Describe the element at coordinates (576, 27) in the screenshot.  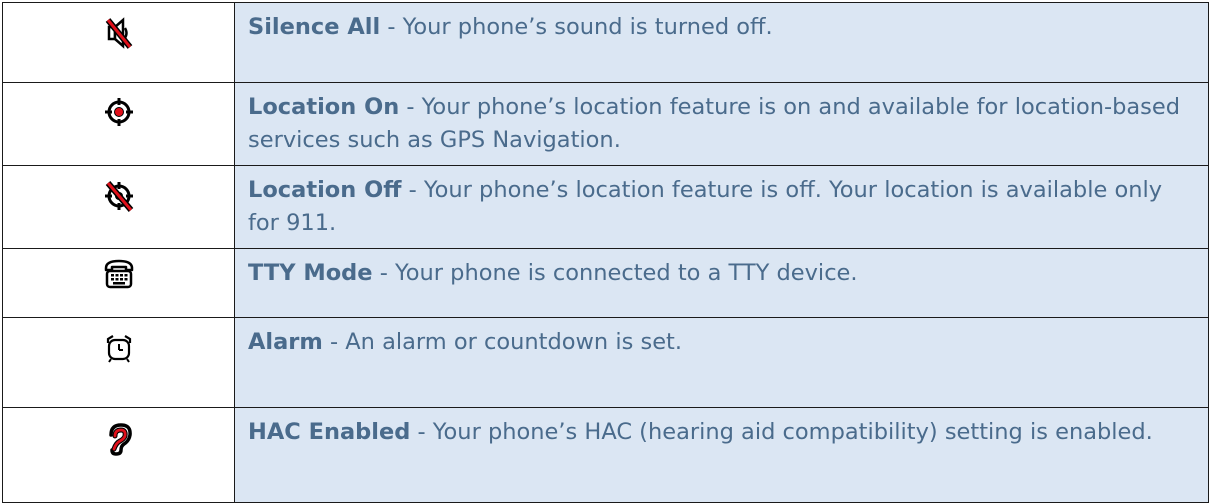
I see `term-description: - Your phone’s sound is turned off.` at that location.